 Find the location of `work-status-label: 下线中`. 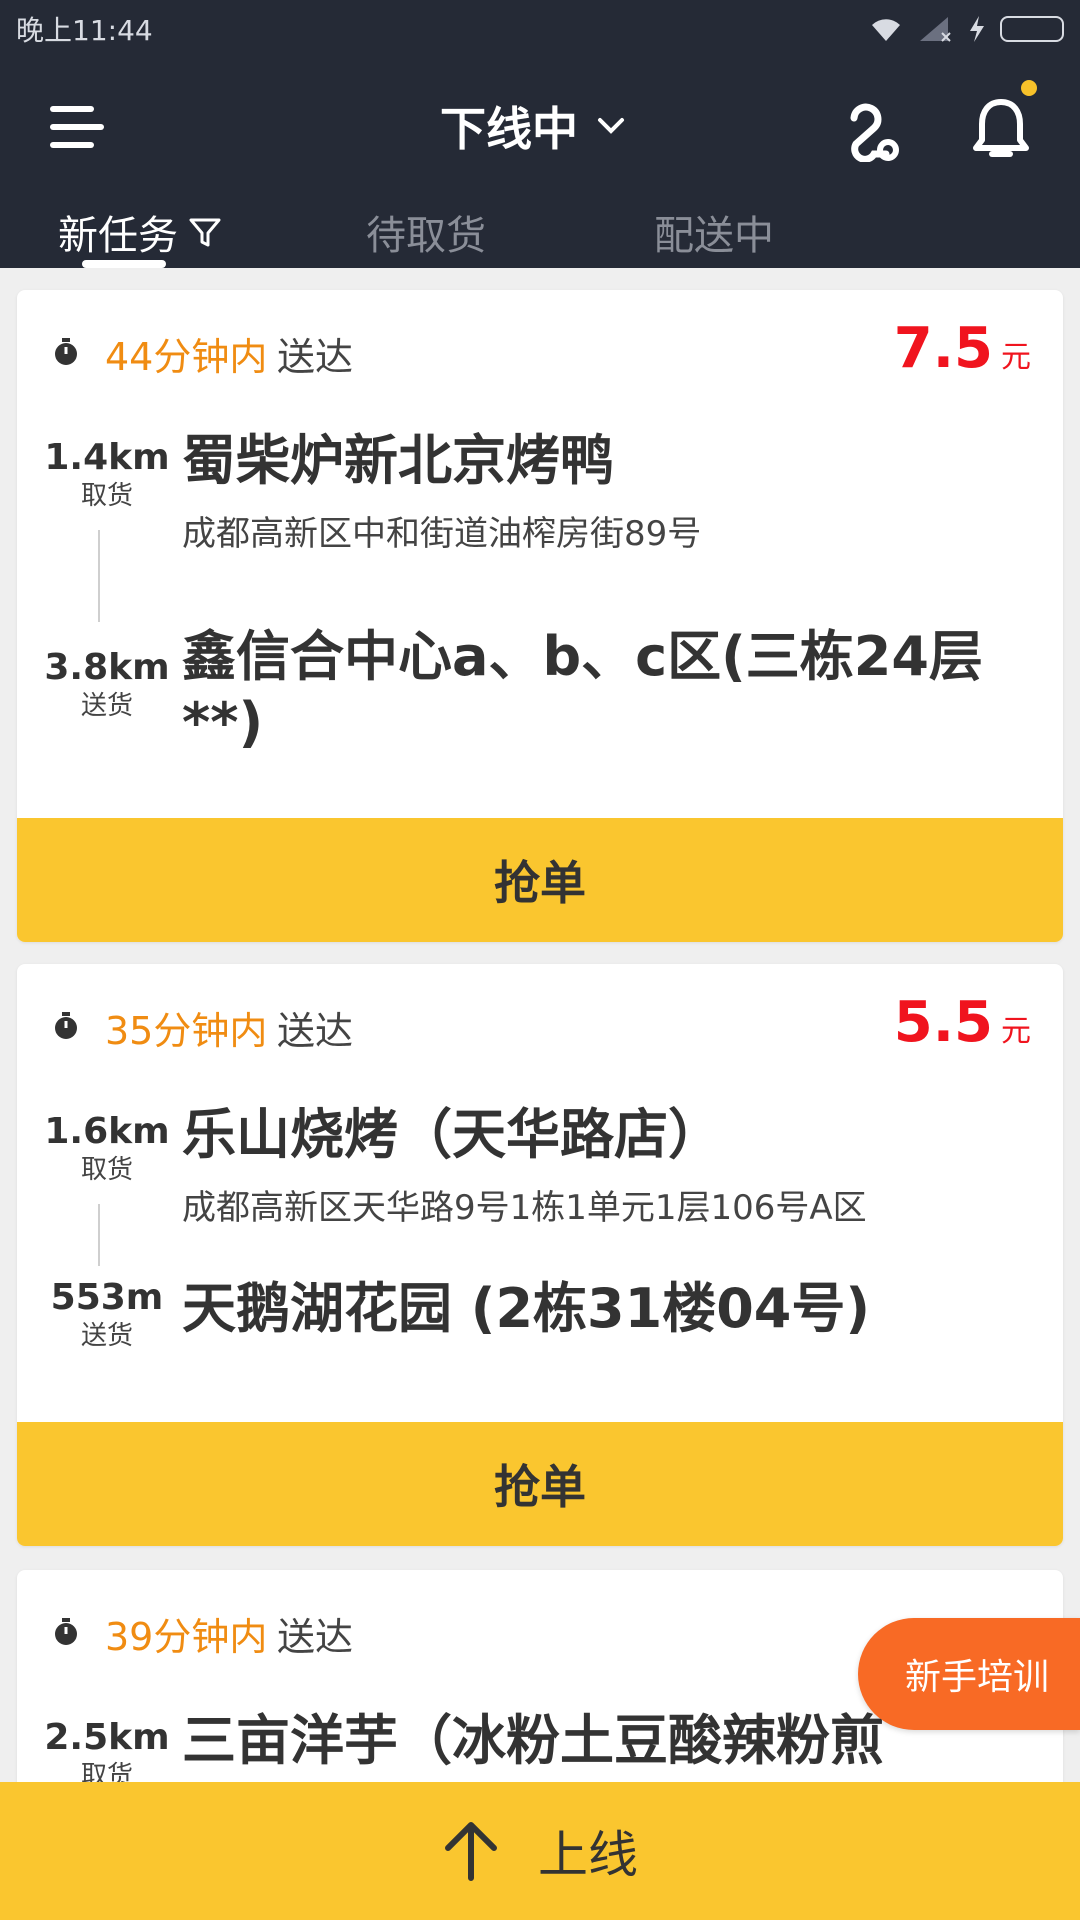

work-status-label: 下线中 is located at coordinates (509, 129).